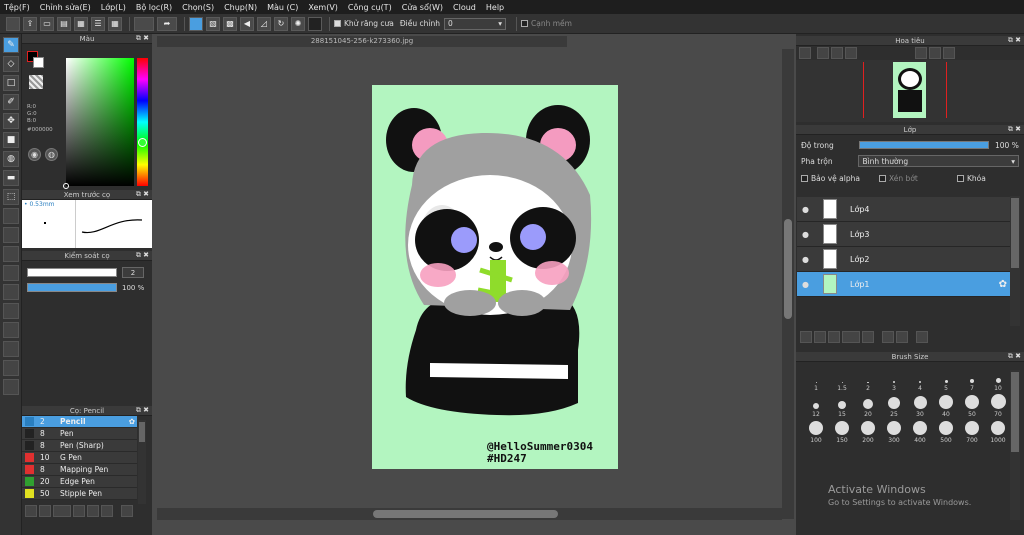 The width and height of the screenshot is (1024, 535). What do you see at coordinates (920, 432) in the screenshot?
I see `brush-size-option: 400` at bounding box center [920, 432].